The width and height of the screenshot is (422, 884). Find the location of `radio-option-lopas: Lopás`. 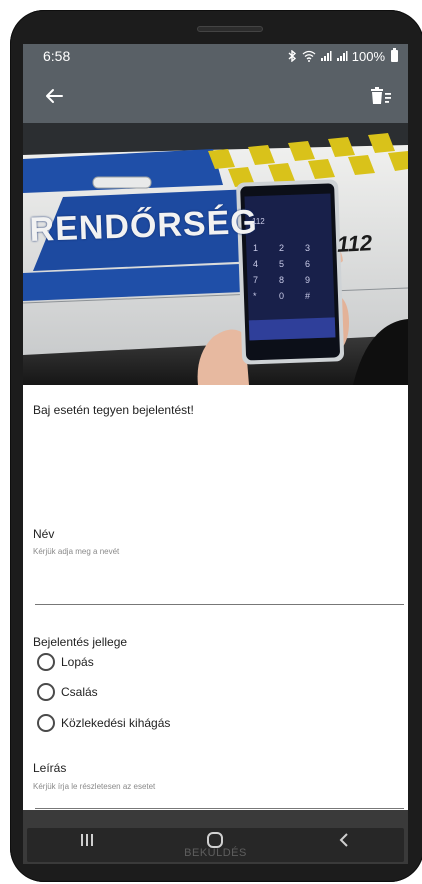

radio-option-lopas: Lopás is located at coordinates (65, 662).